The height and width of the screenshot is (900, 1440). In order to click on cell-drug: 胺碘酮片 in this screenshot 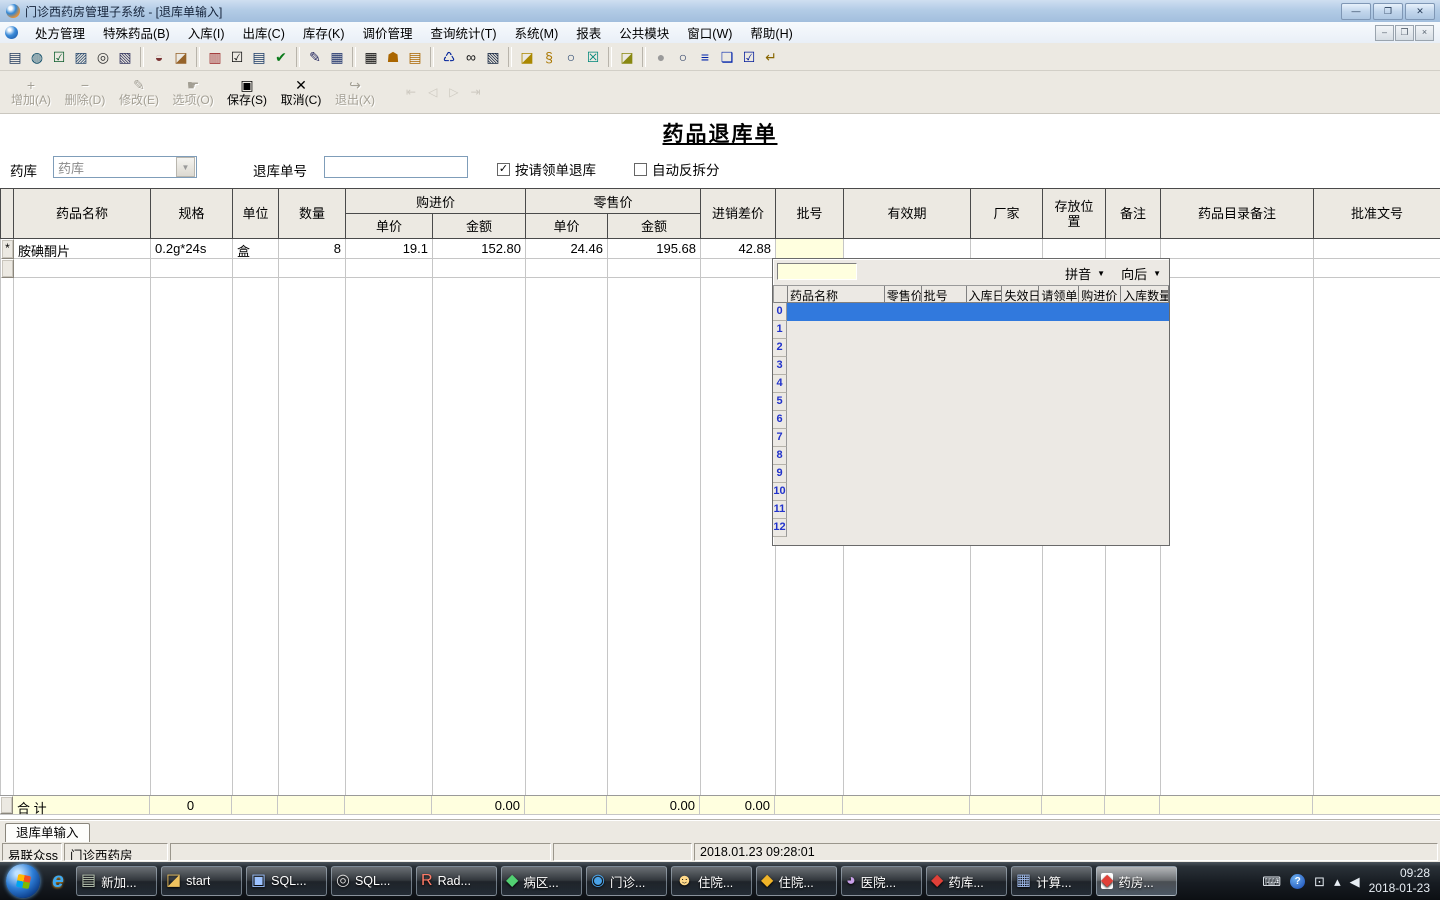, I will do `click(82, 249)`.